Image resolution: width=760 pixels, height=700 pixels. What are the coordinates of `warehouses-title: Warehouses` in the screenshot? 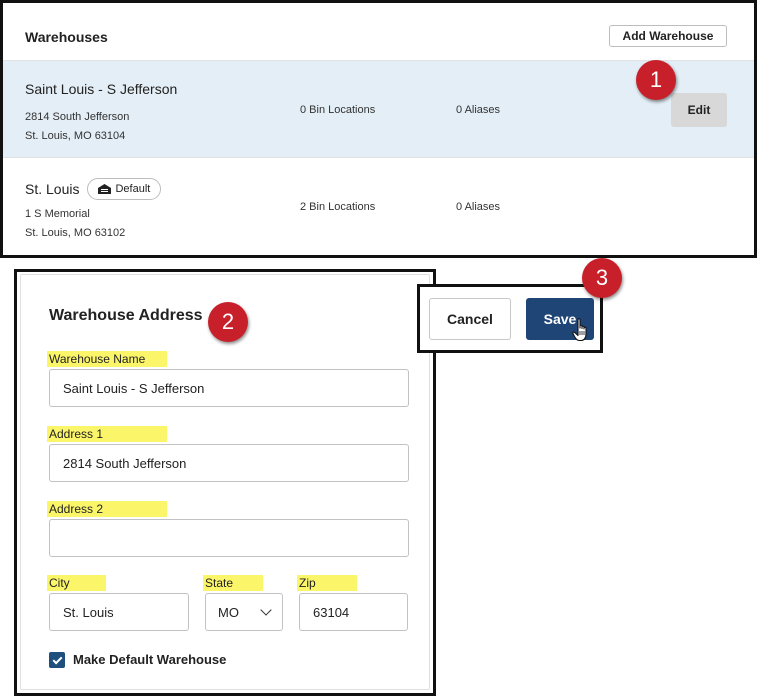 It's located at (66, 37).